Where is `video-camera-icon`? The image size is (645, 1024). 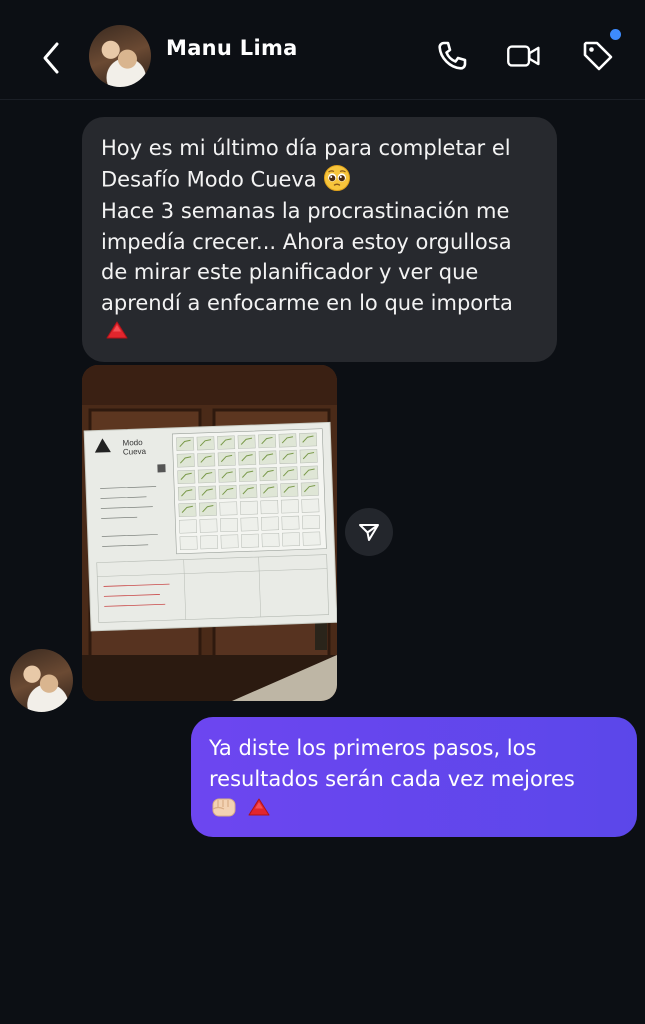
video-camera-icon is located at coordinates (523, 56).